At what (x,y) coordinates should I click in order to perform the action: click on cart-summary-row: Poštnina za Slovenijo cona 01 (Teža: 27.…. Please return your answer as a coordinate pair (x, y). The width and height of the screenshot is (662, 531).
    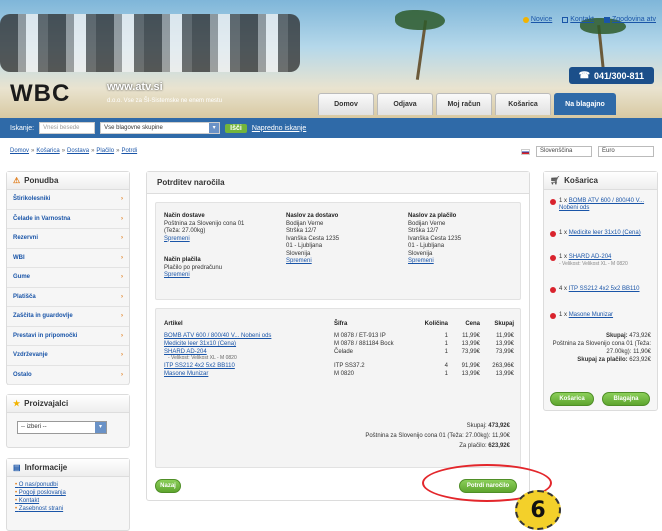
    Looking at the image, I should click on (598, 348).